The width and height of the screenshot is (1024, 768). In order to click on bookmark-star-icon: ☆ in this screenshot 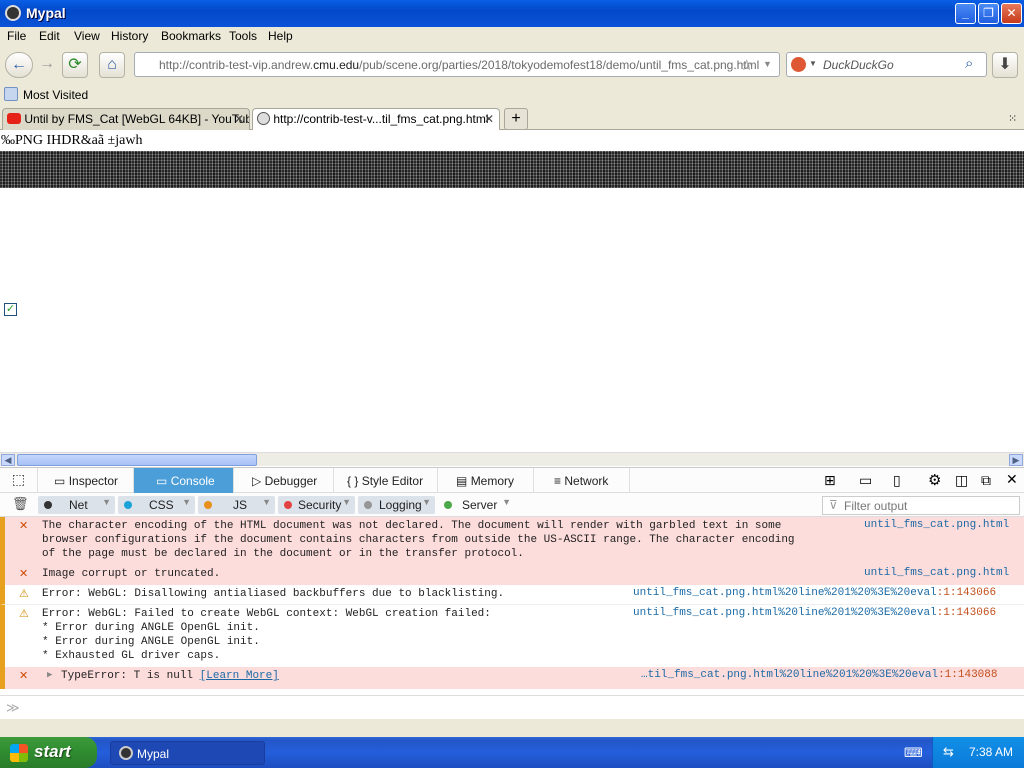, I will do `click(746, 65)`.